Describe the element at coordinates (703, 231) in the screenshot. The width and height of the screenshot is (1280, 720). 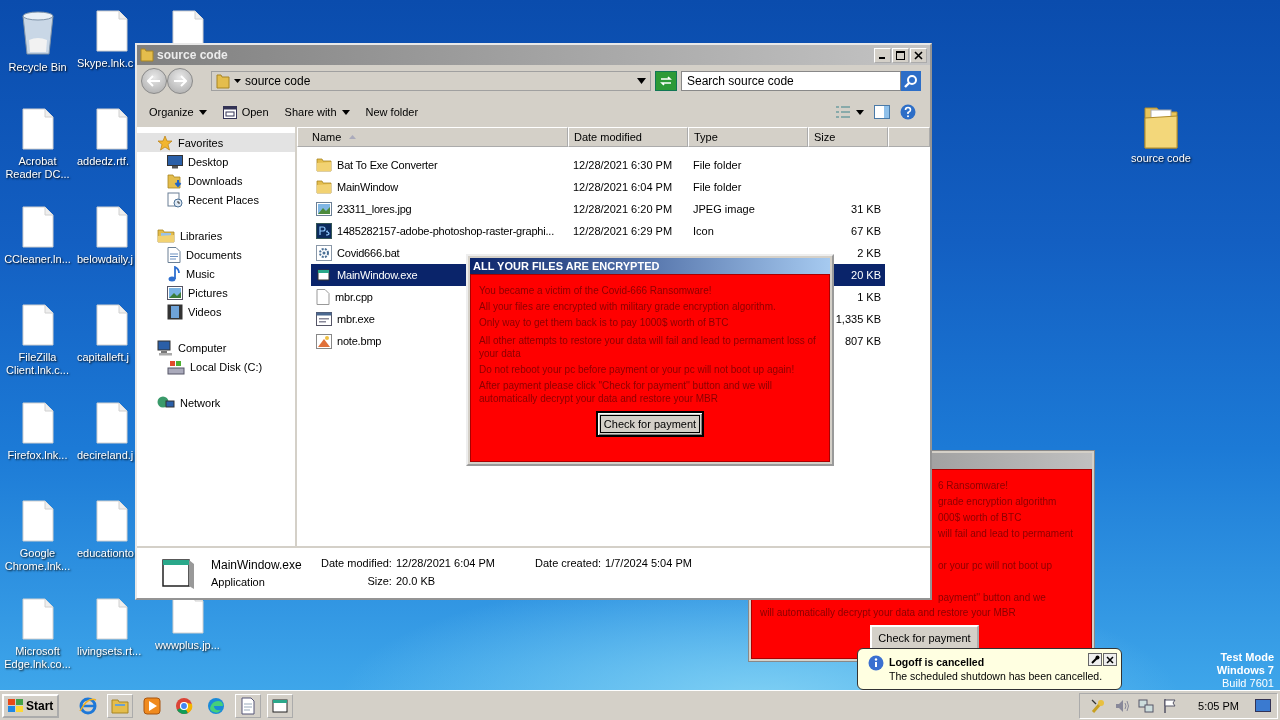
I see `file-type: Icon` at that location.